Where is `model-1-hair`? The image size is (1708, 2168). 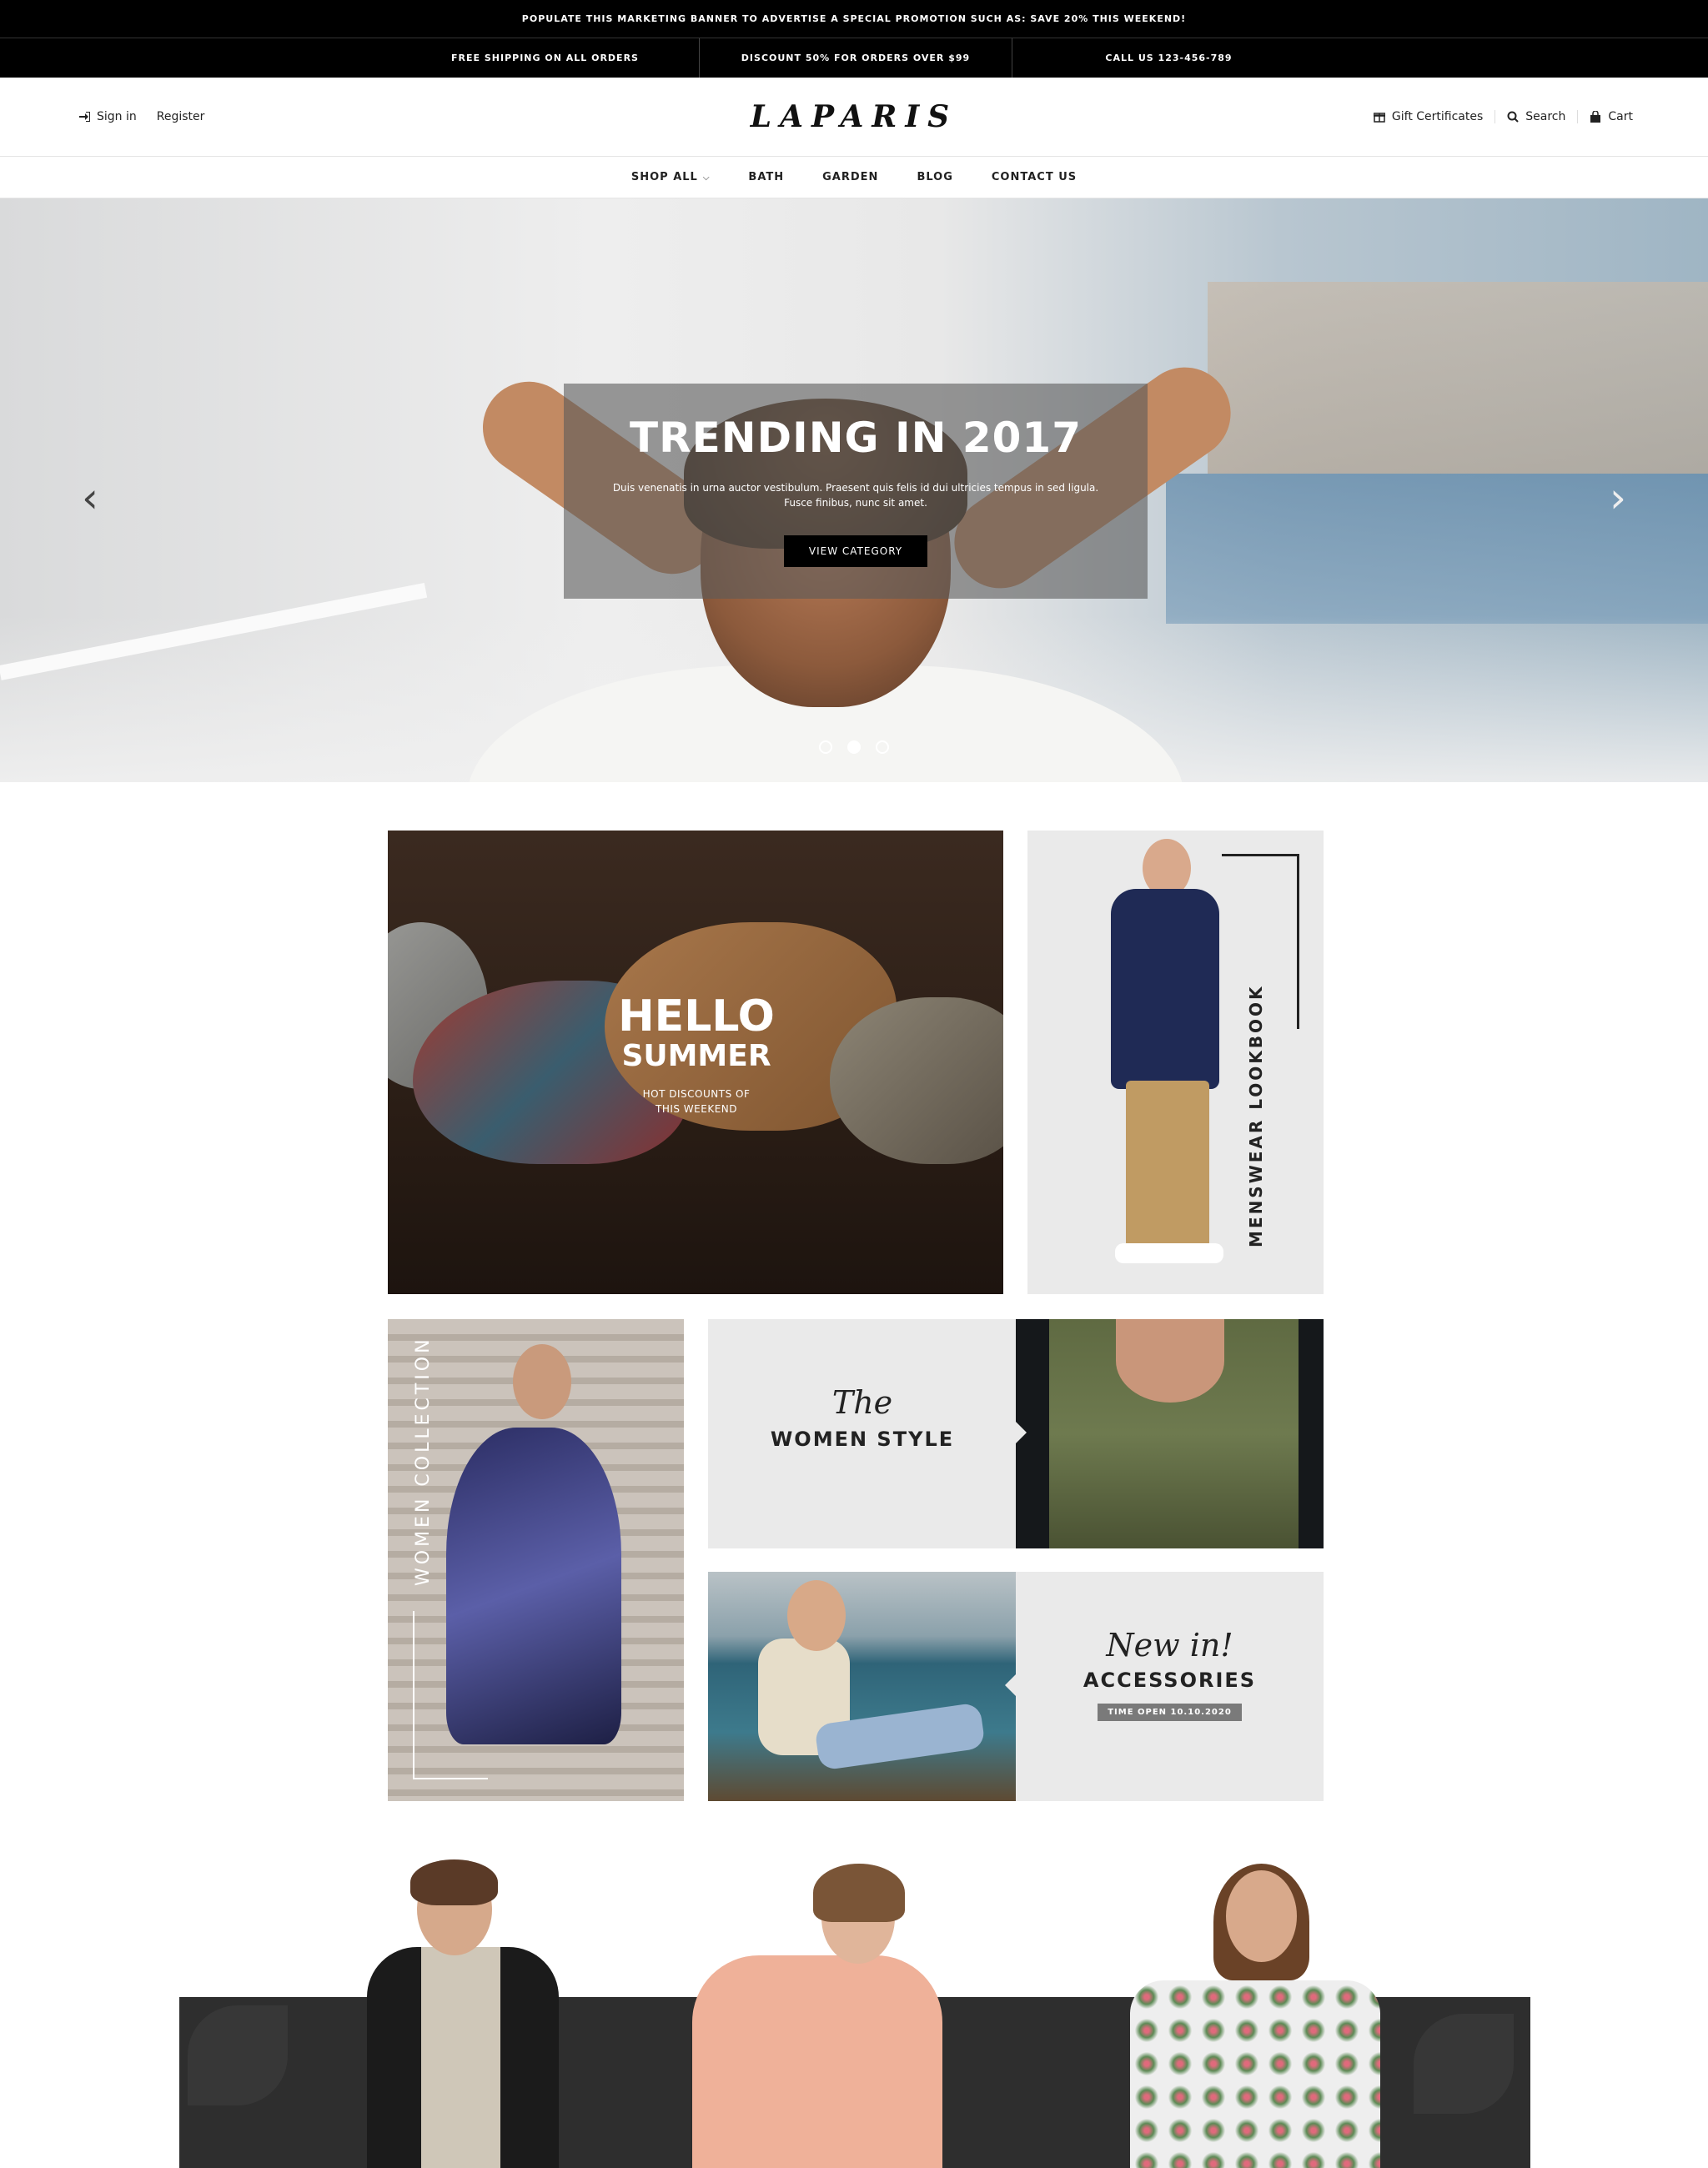
model-1-hair is located at coordinates (454, 1882).